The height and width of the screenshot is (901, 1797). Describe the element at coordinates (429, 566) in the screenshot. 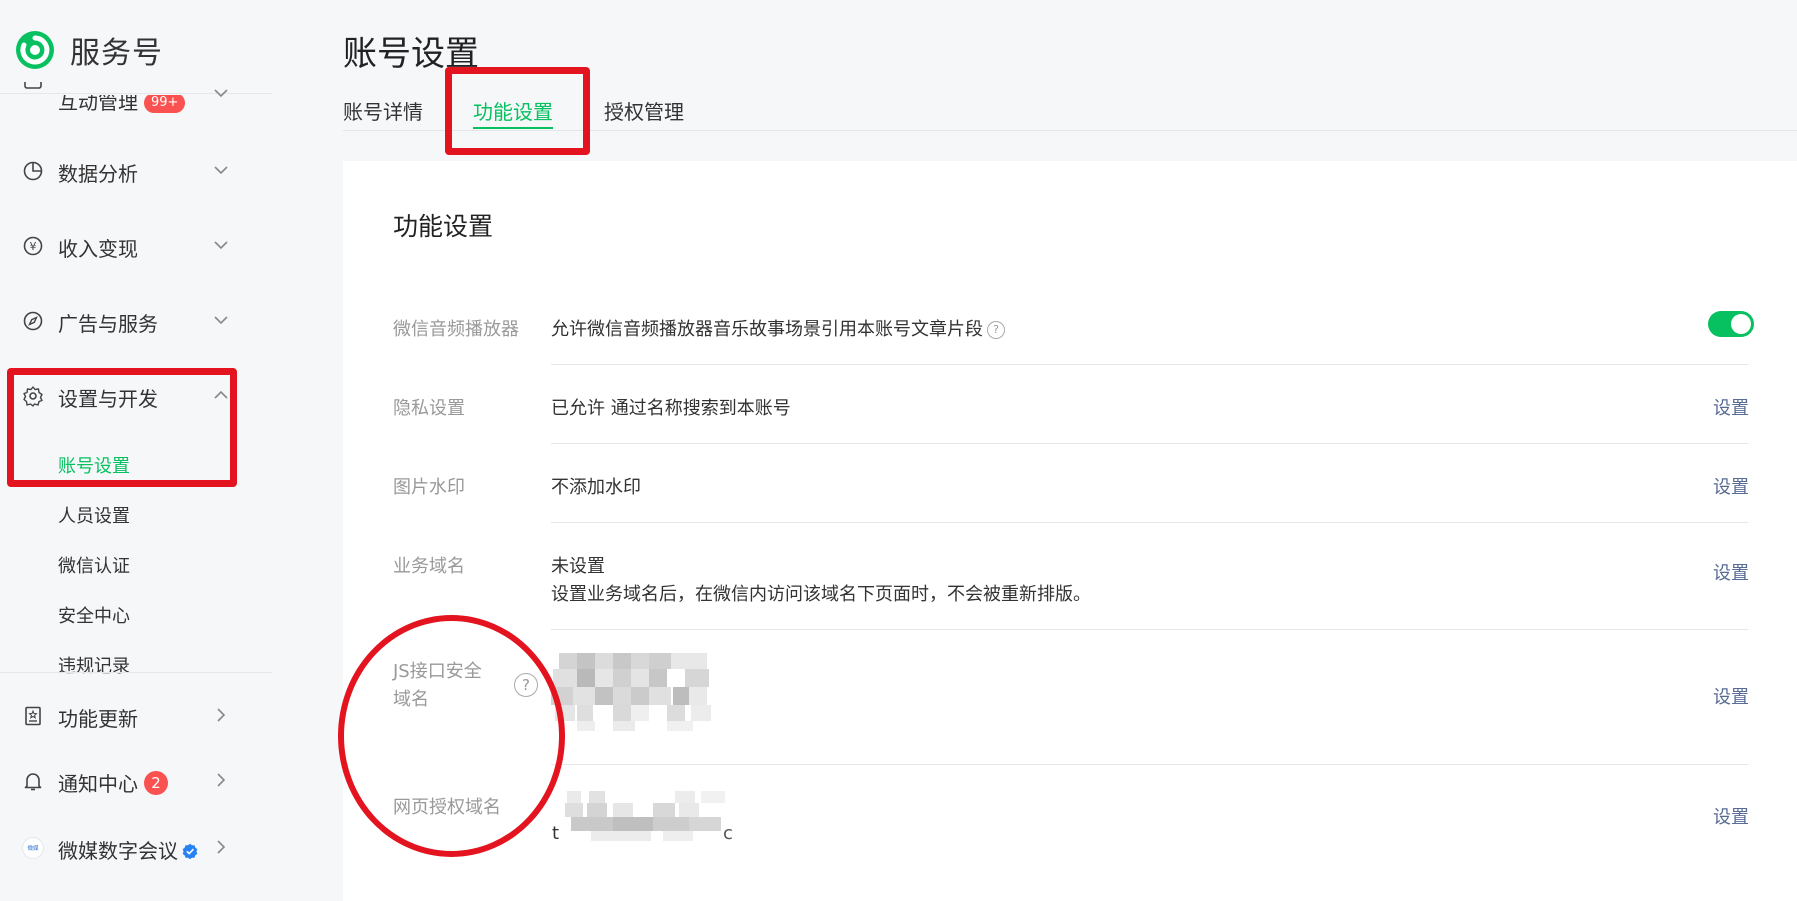

I see `business-domain-label: 业务域名` at that location.